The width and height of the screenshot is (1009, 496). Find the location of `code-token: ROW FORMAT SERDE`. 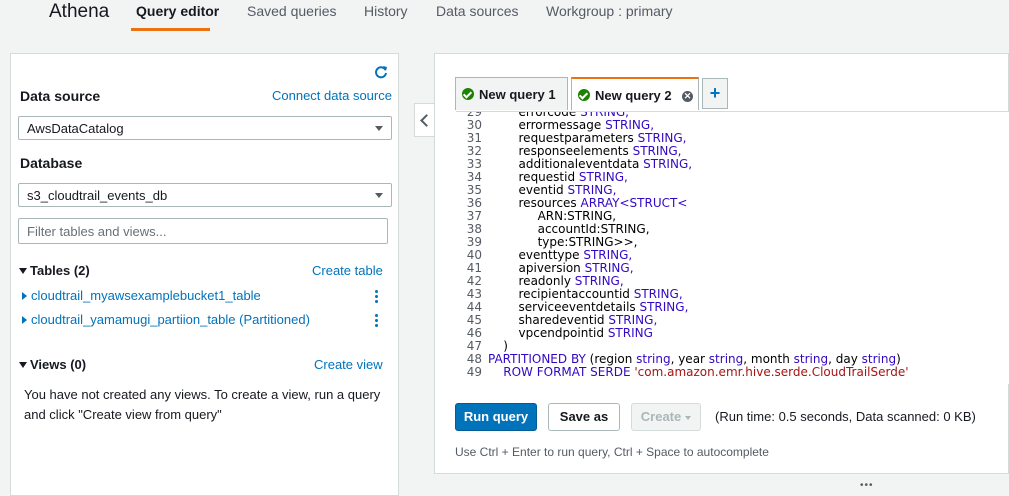

code-token: ROW FORMAT SERDE is located at coordinates (561, 372).